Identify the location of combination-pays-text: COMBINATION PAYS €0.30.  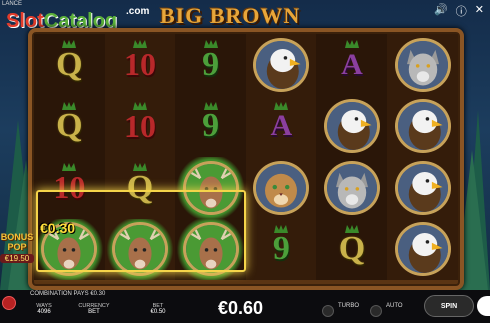
(68, 294).